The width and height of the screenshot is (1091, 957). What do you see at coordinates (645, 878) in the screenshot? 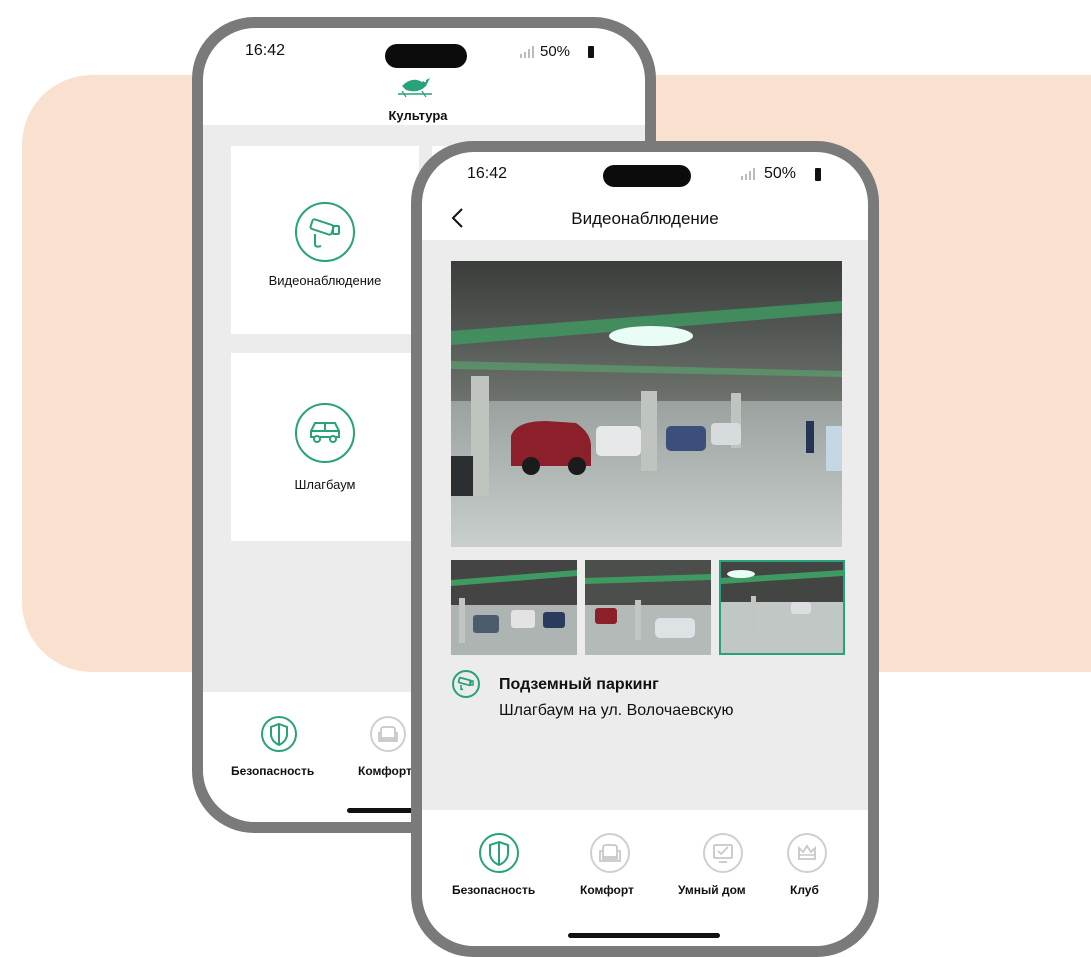
I see `bottom-nav: Безопасность Комфорт Умный дом Клуб` at bounding box center [645, 878].